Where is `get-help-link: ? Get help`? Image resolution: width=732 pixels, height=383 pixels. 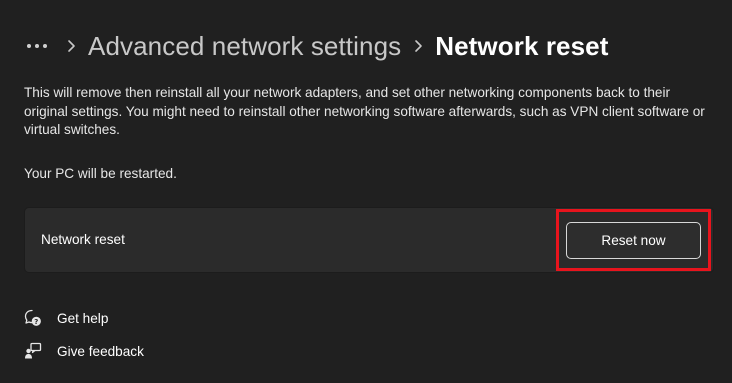 get-help-link: ? Get help is located at coordinates (66, 318).